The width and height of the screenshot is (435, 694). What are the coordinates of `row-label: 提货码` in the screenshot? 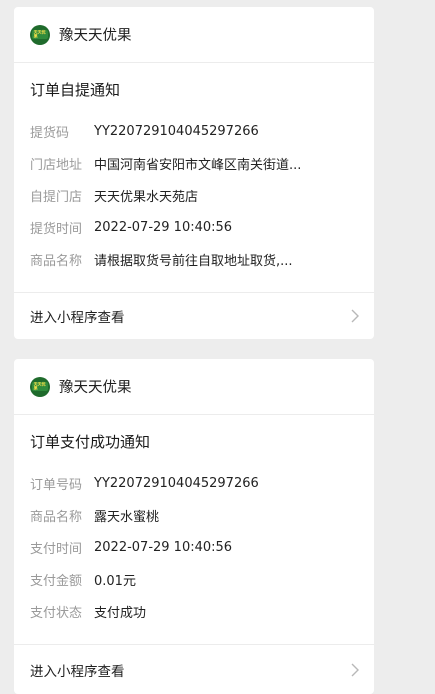 It's located at (50, 133).